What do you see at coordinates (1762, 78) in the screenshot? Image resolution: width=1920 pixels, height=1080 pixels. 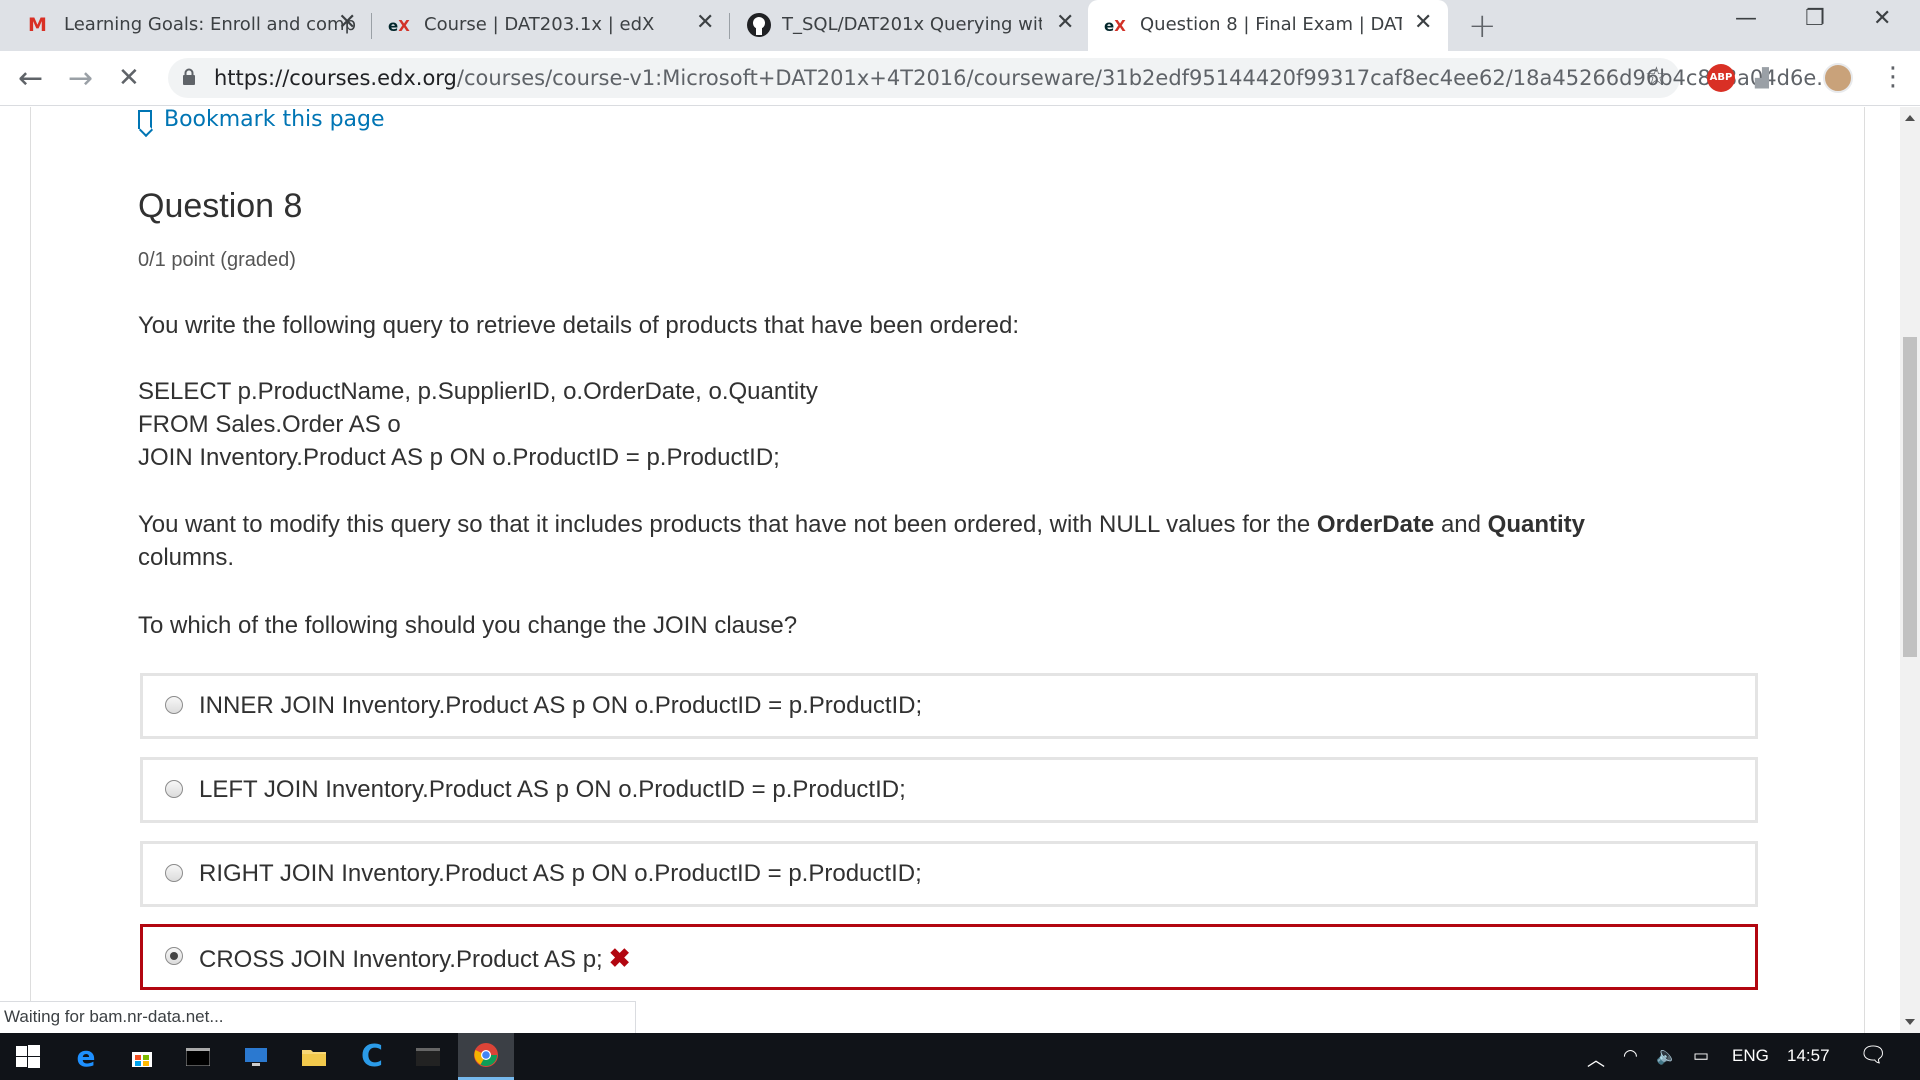 I see `extension-icon: ▟` at bounding box center [1762, 78].